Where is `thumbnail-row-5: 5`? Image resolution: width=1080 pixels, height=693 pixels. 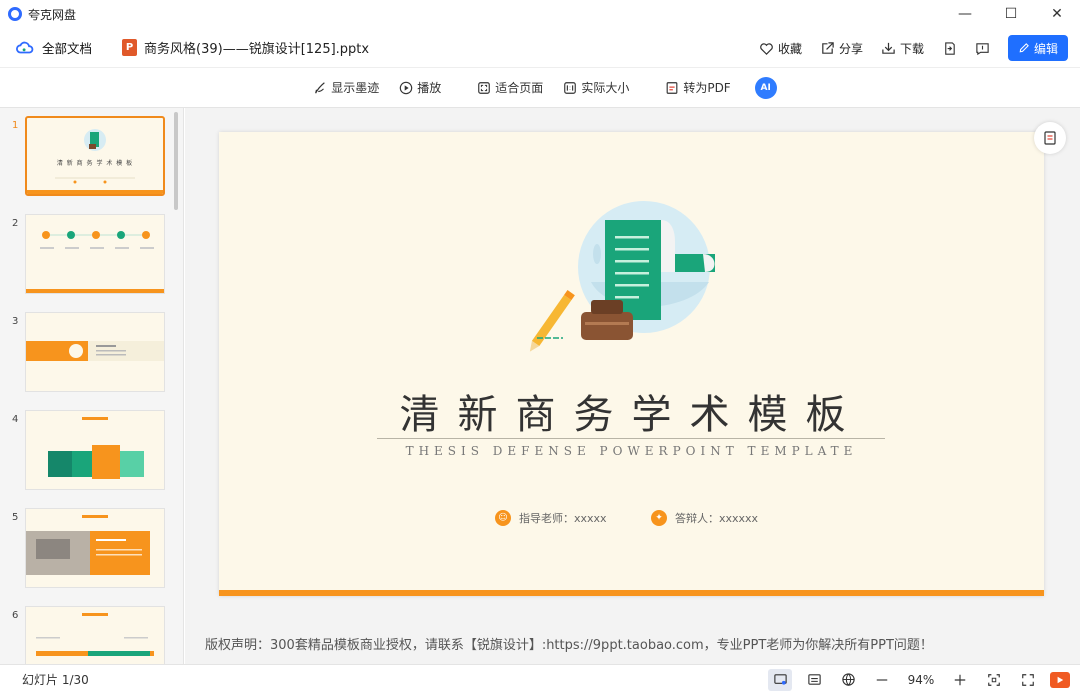 thumbnail-row-5: 5 is located at coordinates (91, 550).